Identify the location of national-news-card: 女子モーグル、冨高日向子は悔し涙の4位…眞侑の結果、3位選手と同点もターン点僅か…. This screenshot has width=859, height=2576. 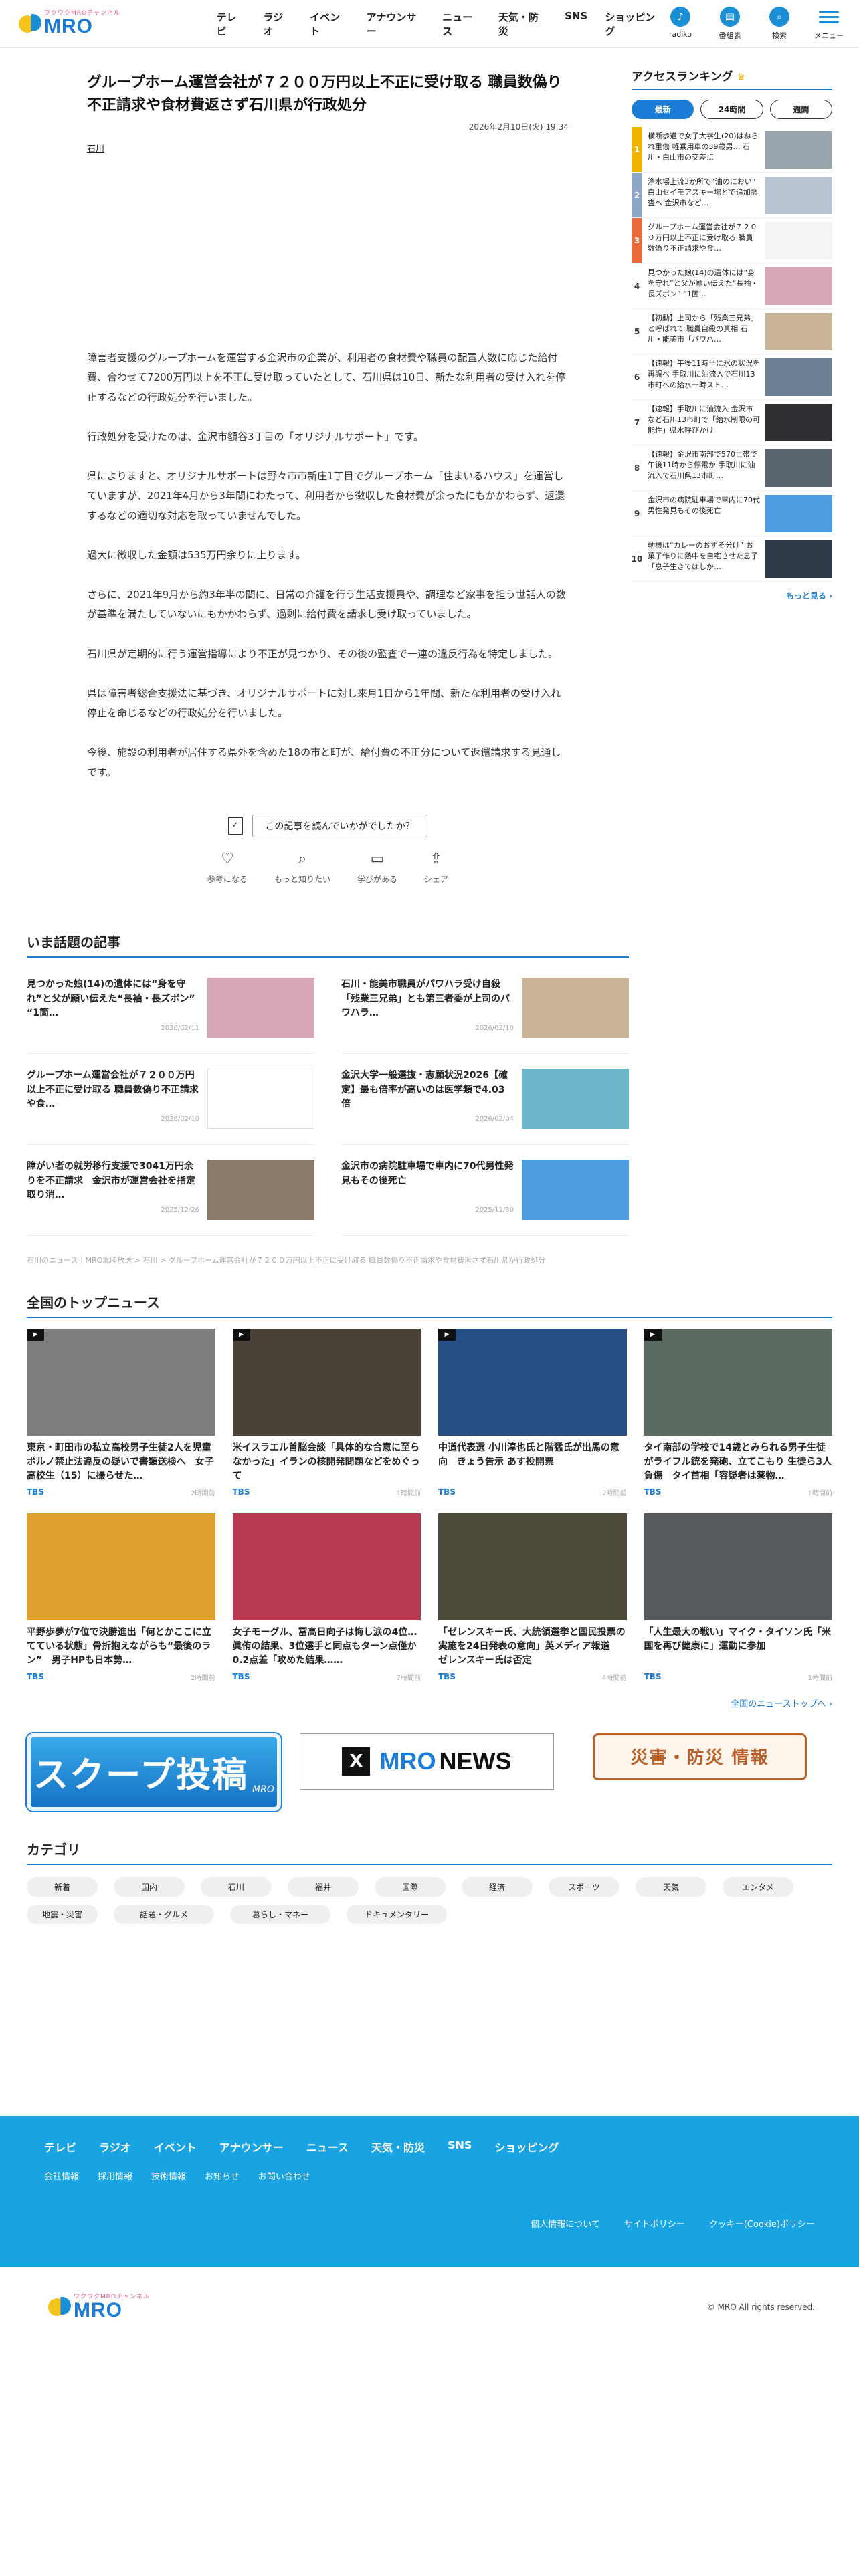
(326, 1597).